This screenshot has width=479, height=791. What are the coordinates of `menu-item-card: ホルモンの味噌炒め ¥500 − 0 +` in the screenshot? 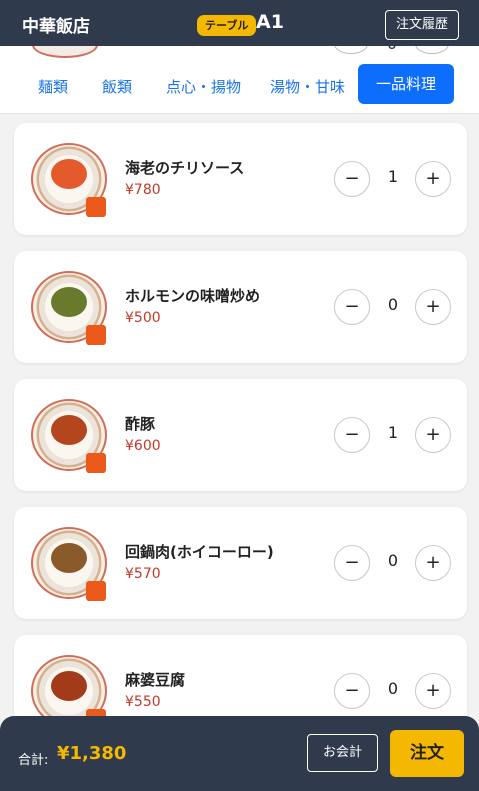 It's located at (240, 307).